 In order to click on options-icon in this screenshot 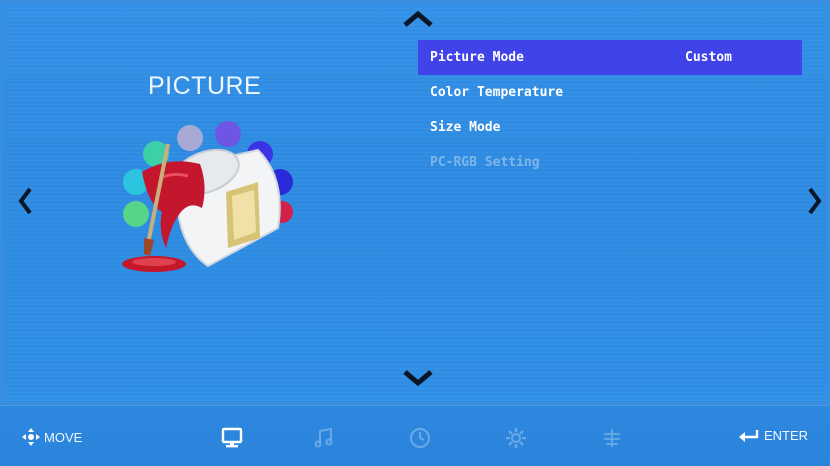, I will do `click(612, 438)`.